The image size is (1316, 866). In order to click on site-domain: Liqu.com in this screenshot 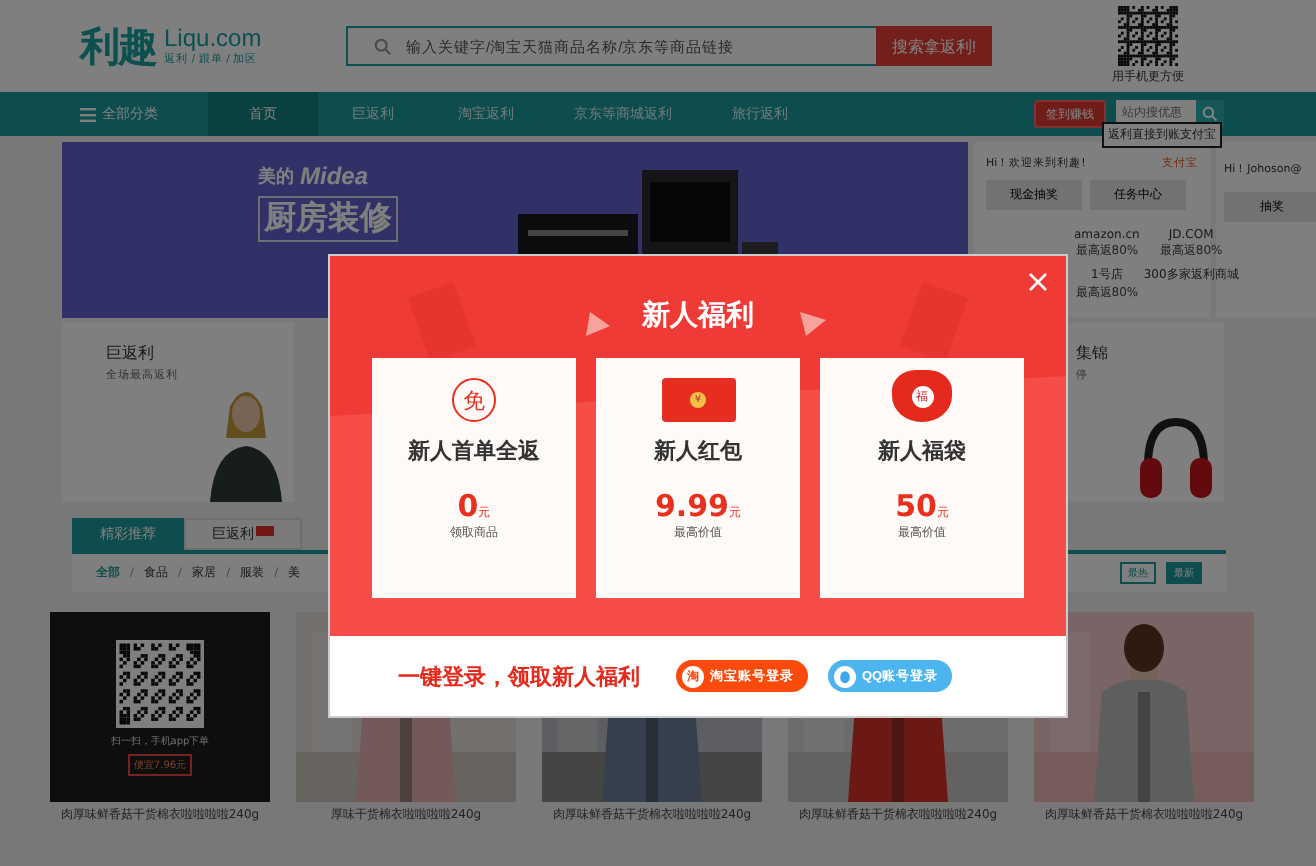, I will do `click(213, 39)`.